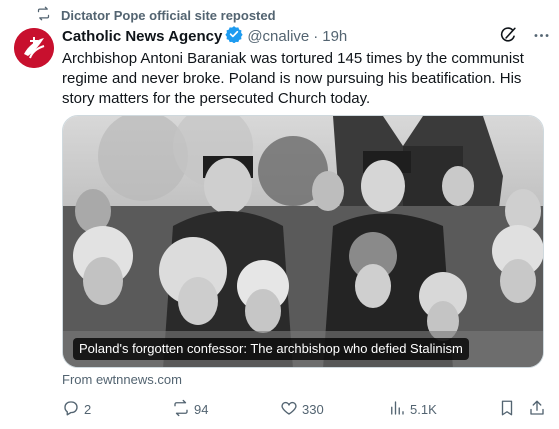 This screenshot has height=429, width=559. Describe the element at coordinates (278, 36) in the screenshot. I see `author-handle: @cnalive` at that location.